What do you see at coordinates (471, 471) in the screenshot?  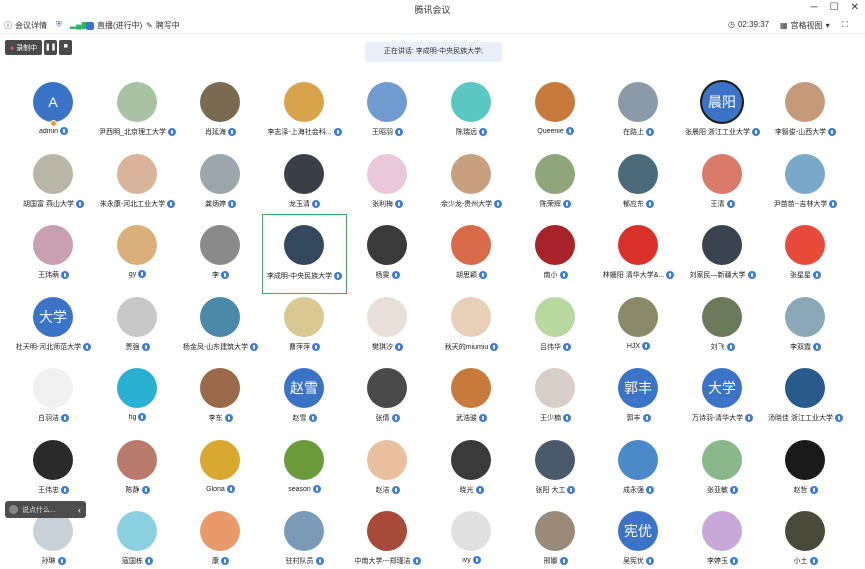 I see `participant-tile: 晓光` at bounding box center [471, 471].